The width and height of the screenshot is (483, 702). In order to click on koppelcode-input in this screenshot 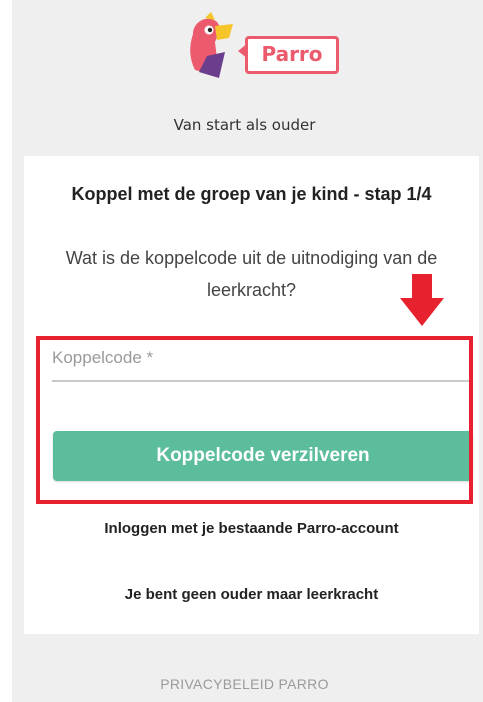, I will do `click(262, 359)`.